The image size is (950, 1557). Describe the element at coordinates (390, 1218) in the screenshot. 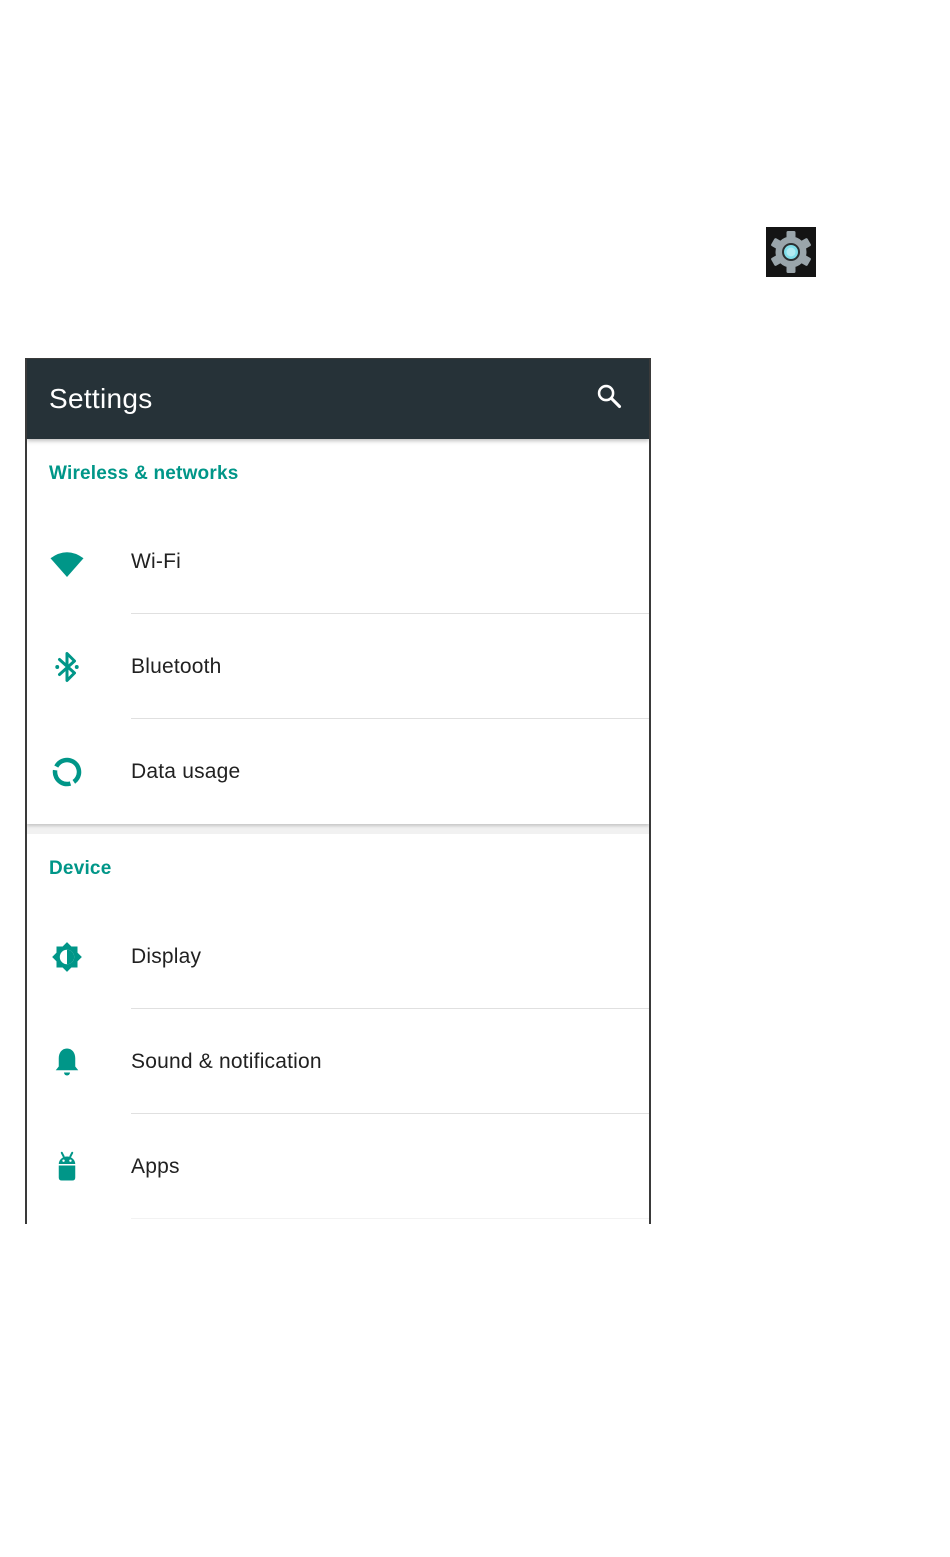

I see `divider` at that location.